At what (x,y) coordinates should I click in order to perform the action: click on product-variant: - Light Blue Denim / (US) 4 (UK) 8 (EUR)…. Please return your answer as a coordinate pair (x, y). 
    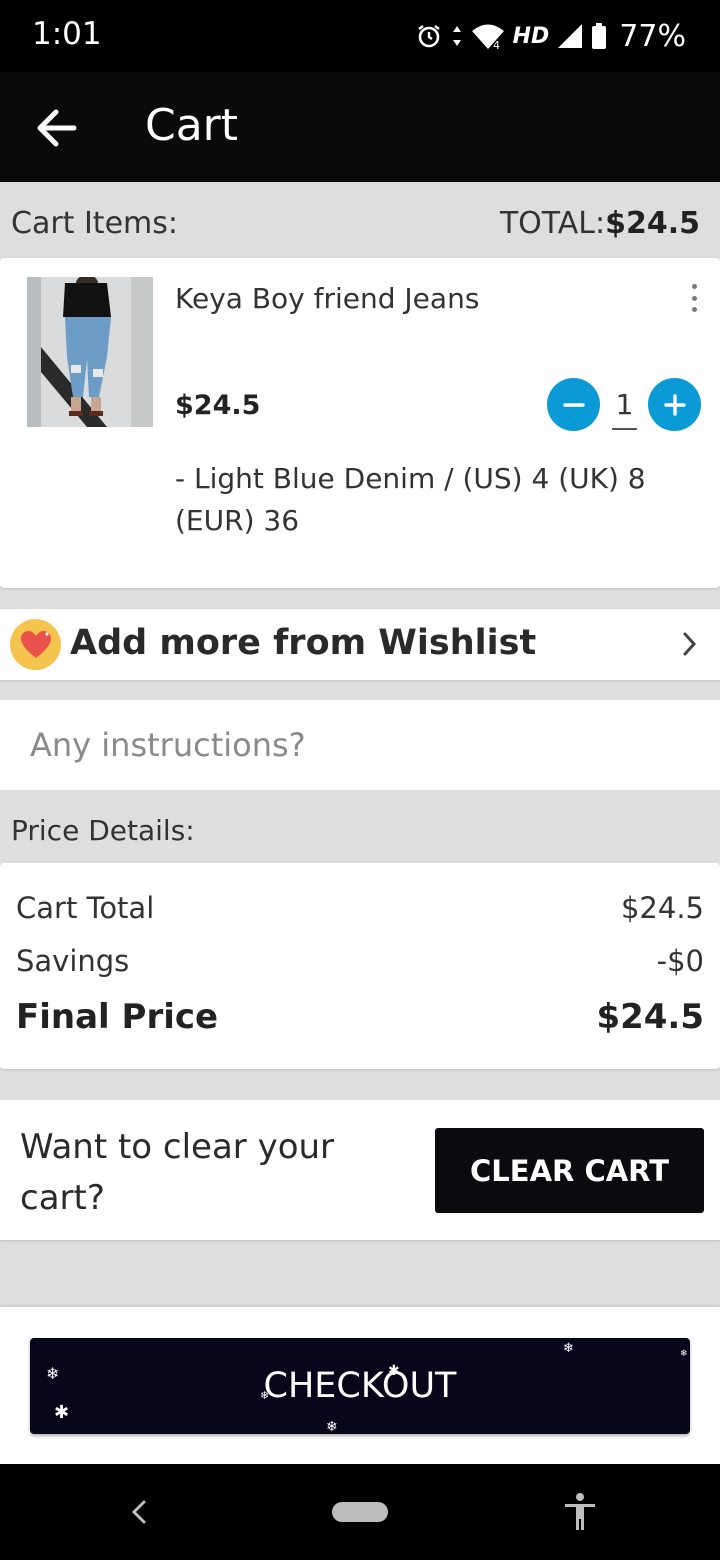
    Looking at the image, I should click on (410, 499).